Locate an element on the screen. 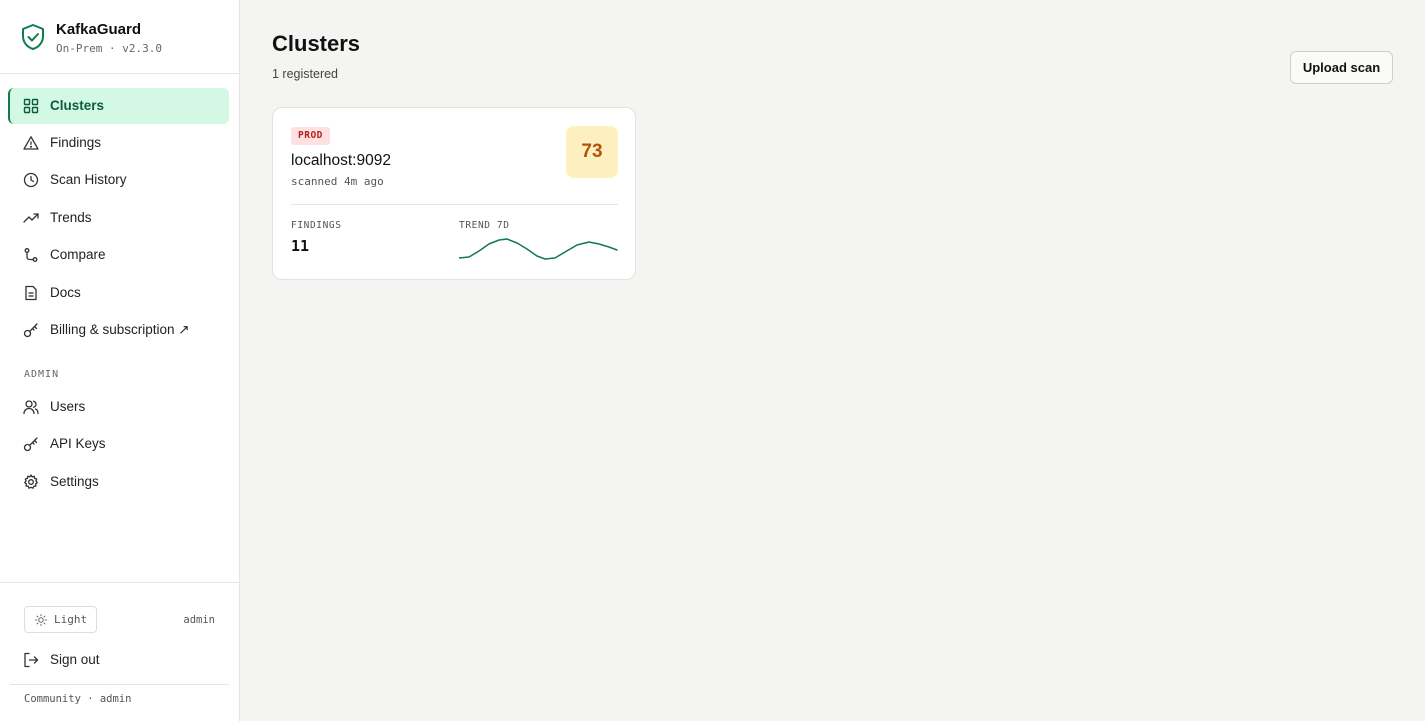 Image resolution: width=1425 pixels, height=721 pixels. sidebar-footer: Light admin Sign out Community · admin is located at coordinates (119, 651).